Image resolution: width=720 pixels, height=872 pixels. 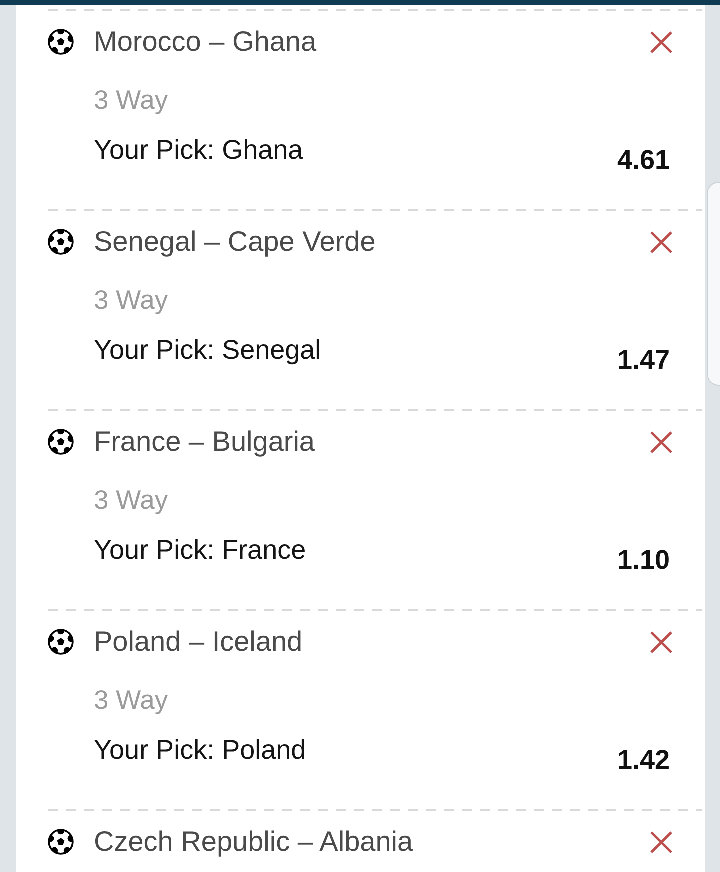 I want to click on pick-label: Your Pick: Poland, so click(x=201, y=750).